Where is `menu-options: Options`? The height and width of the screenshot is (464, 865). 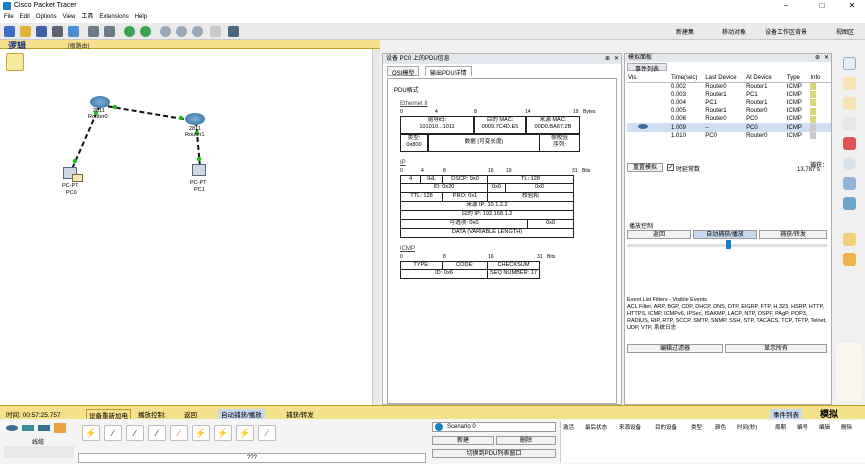
menu-options: Options is located at coordinates (46, 17).